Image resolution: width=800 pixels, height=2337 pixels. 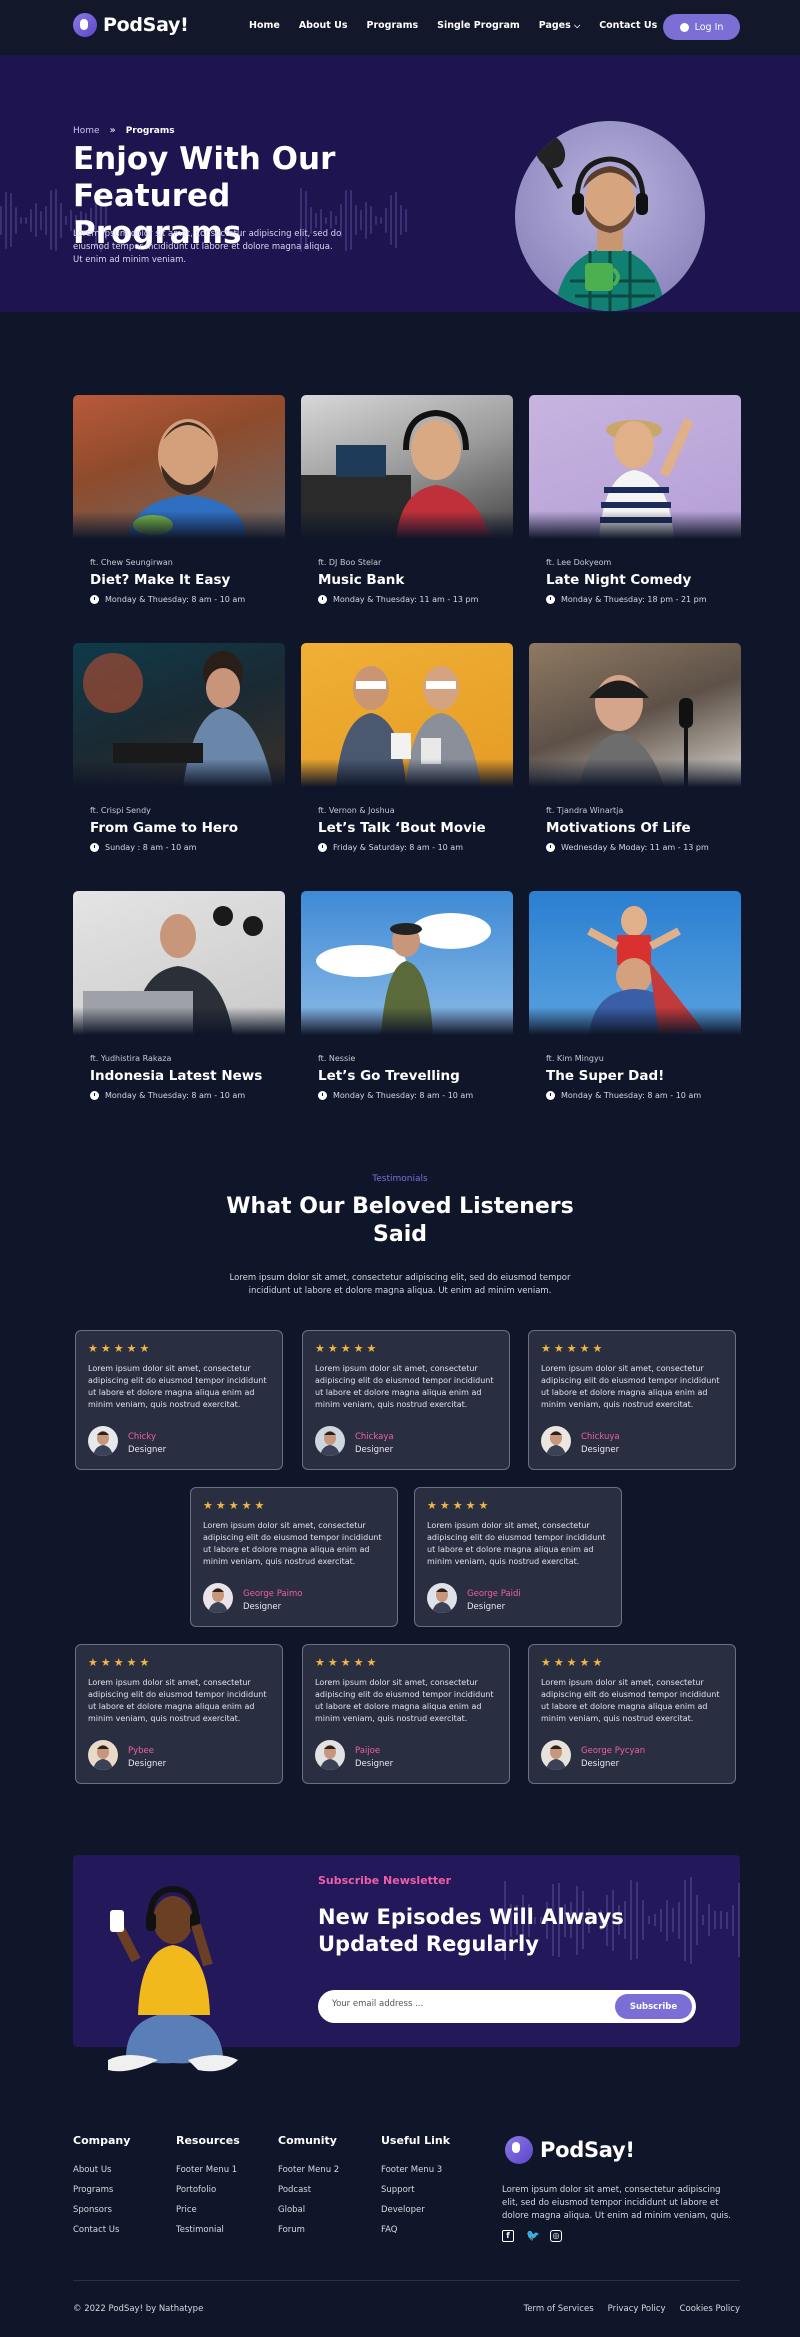 I want to click on footer-link: Forum, so click(x=308, y=2230).